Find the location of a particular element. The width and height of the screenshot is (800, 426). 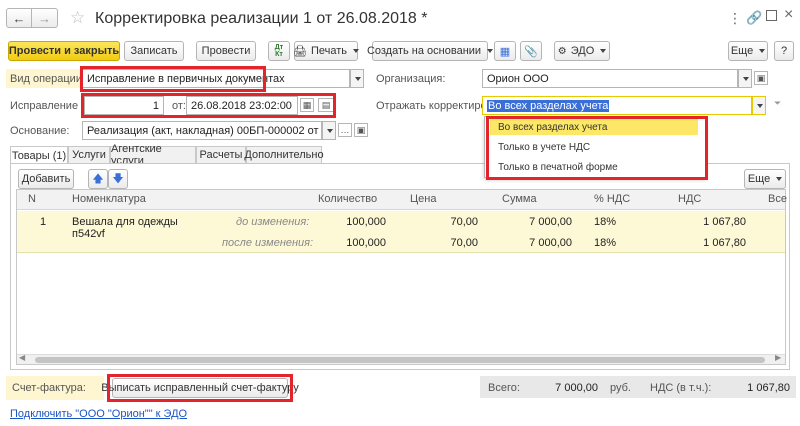

tab-additional: Дополнительно is located at coordinates (284, 154).